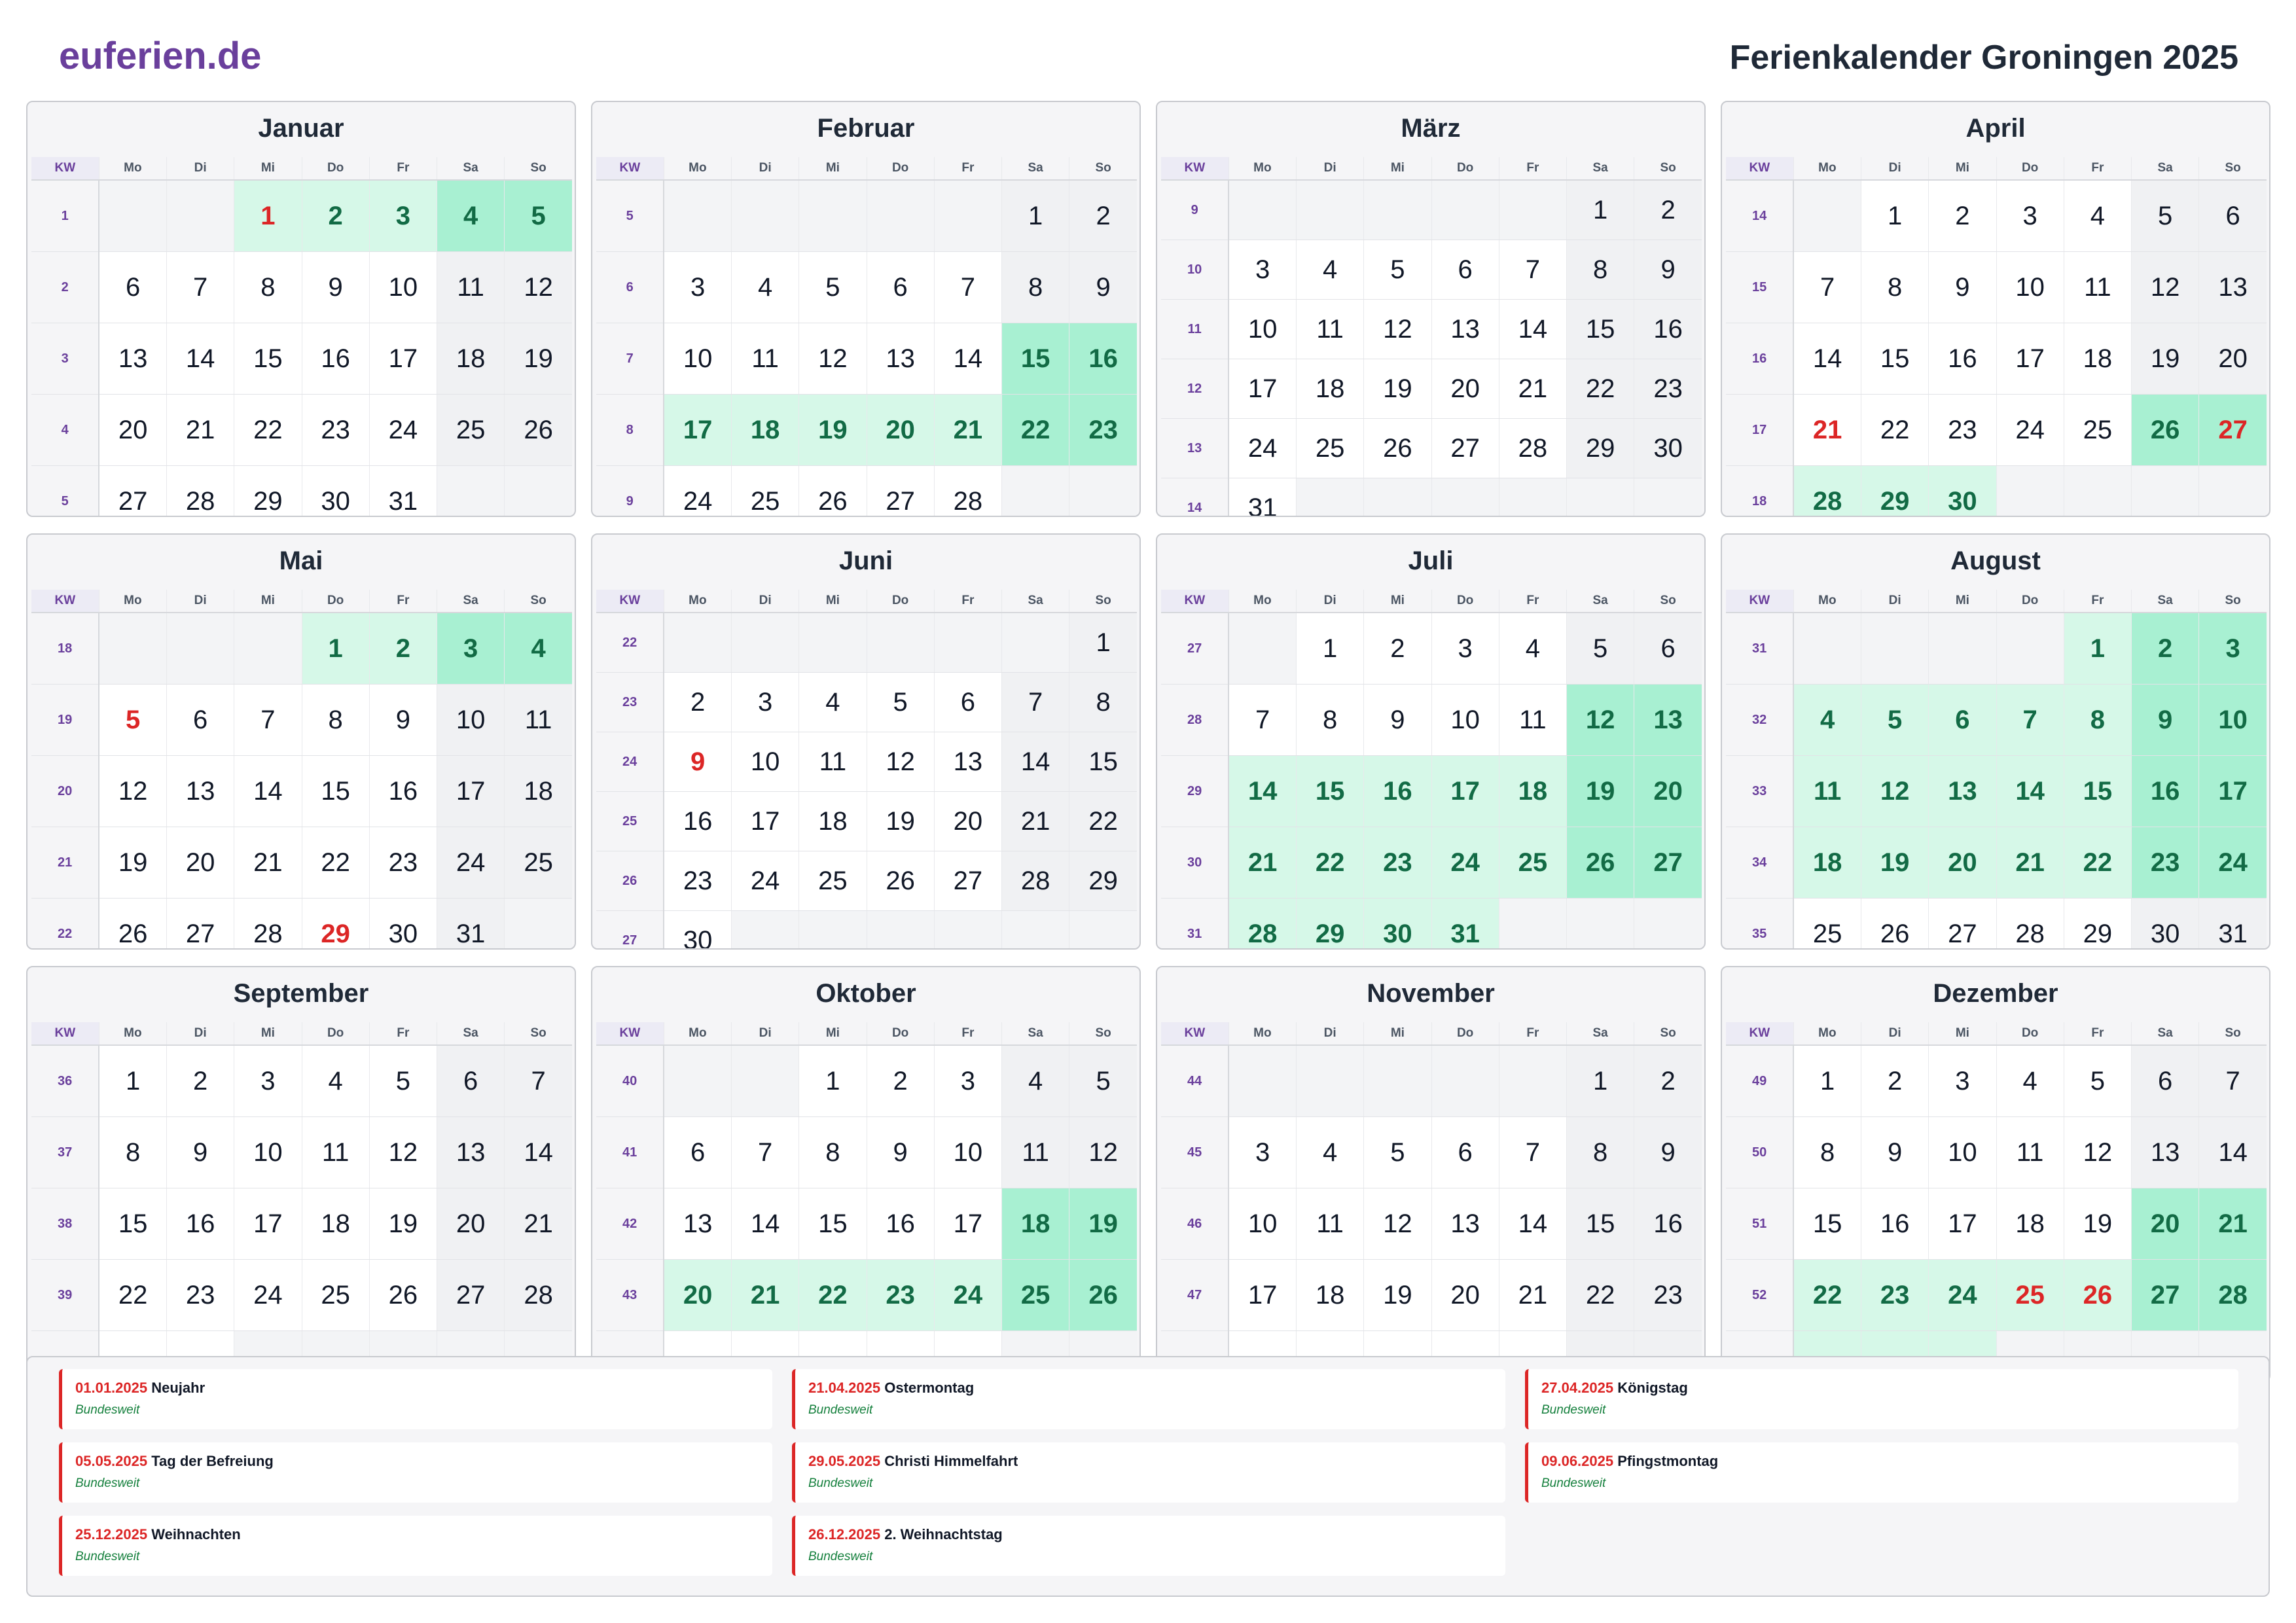  What do you see at coordinates (336, 923) in the screenshot?
I see `day-cell: 29` at bounding box center [336, 923].